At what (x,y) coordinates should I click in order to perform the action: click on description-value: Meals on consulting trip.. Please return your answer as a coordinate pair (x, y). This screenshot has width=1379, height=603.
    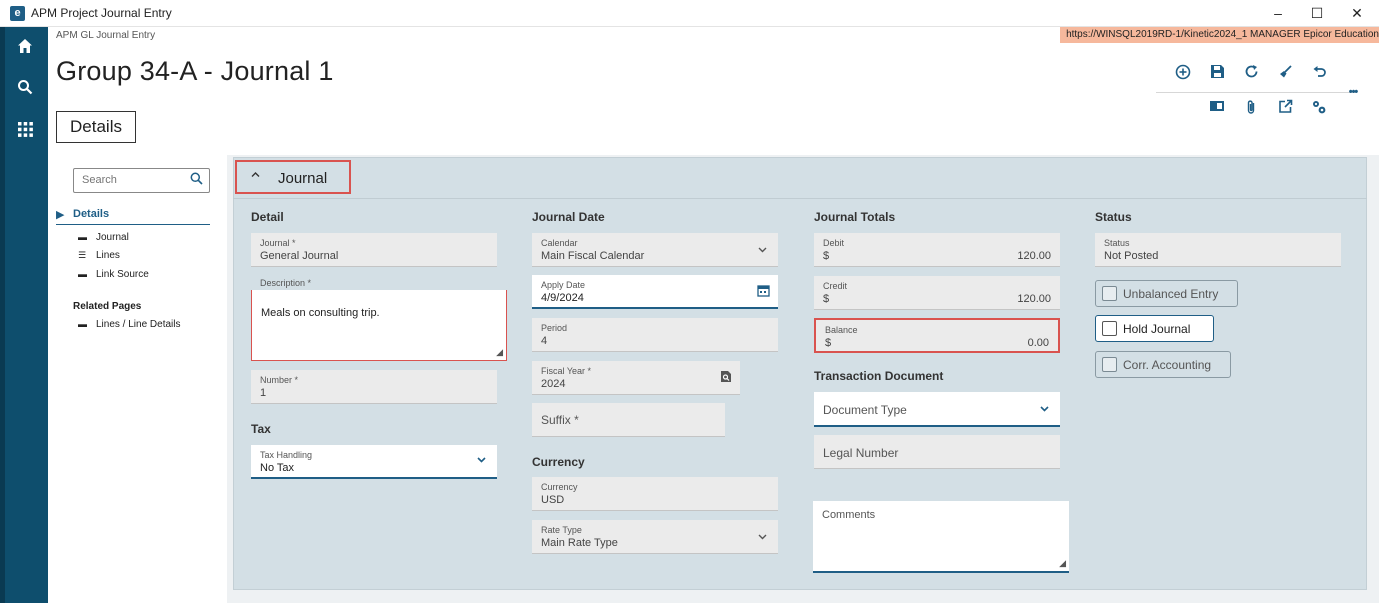
    Looking at the image, I should click on (320, 313).